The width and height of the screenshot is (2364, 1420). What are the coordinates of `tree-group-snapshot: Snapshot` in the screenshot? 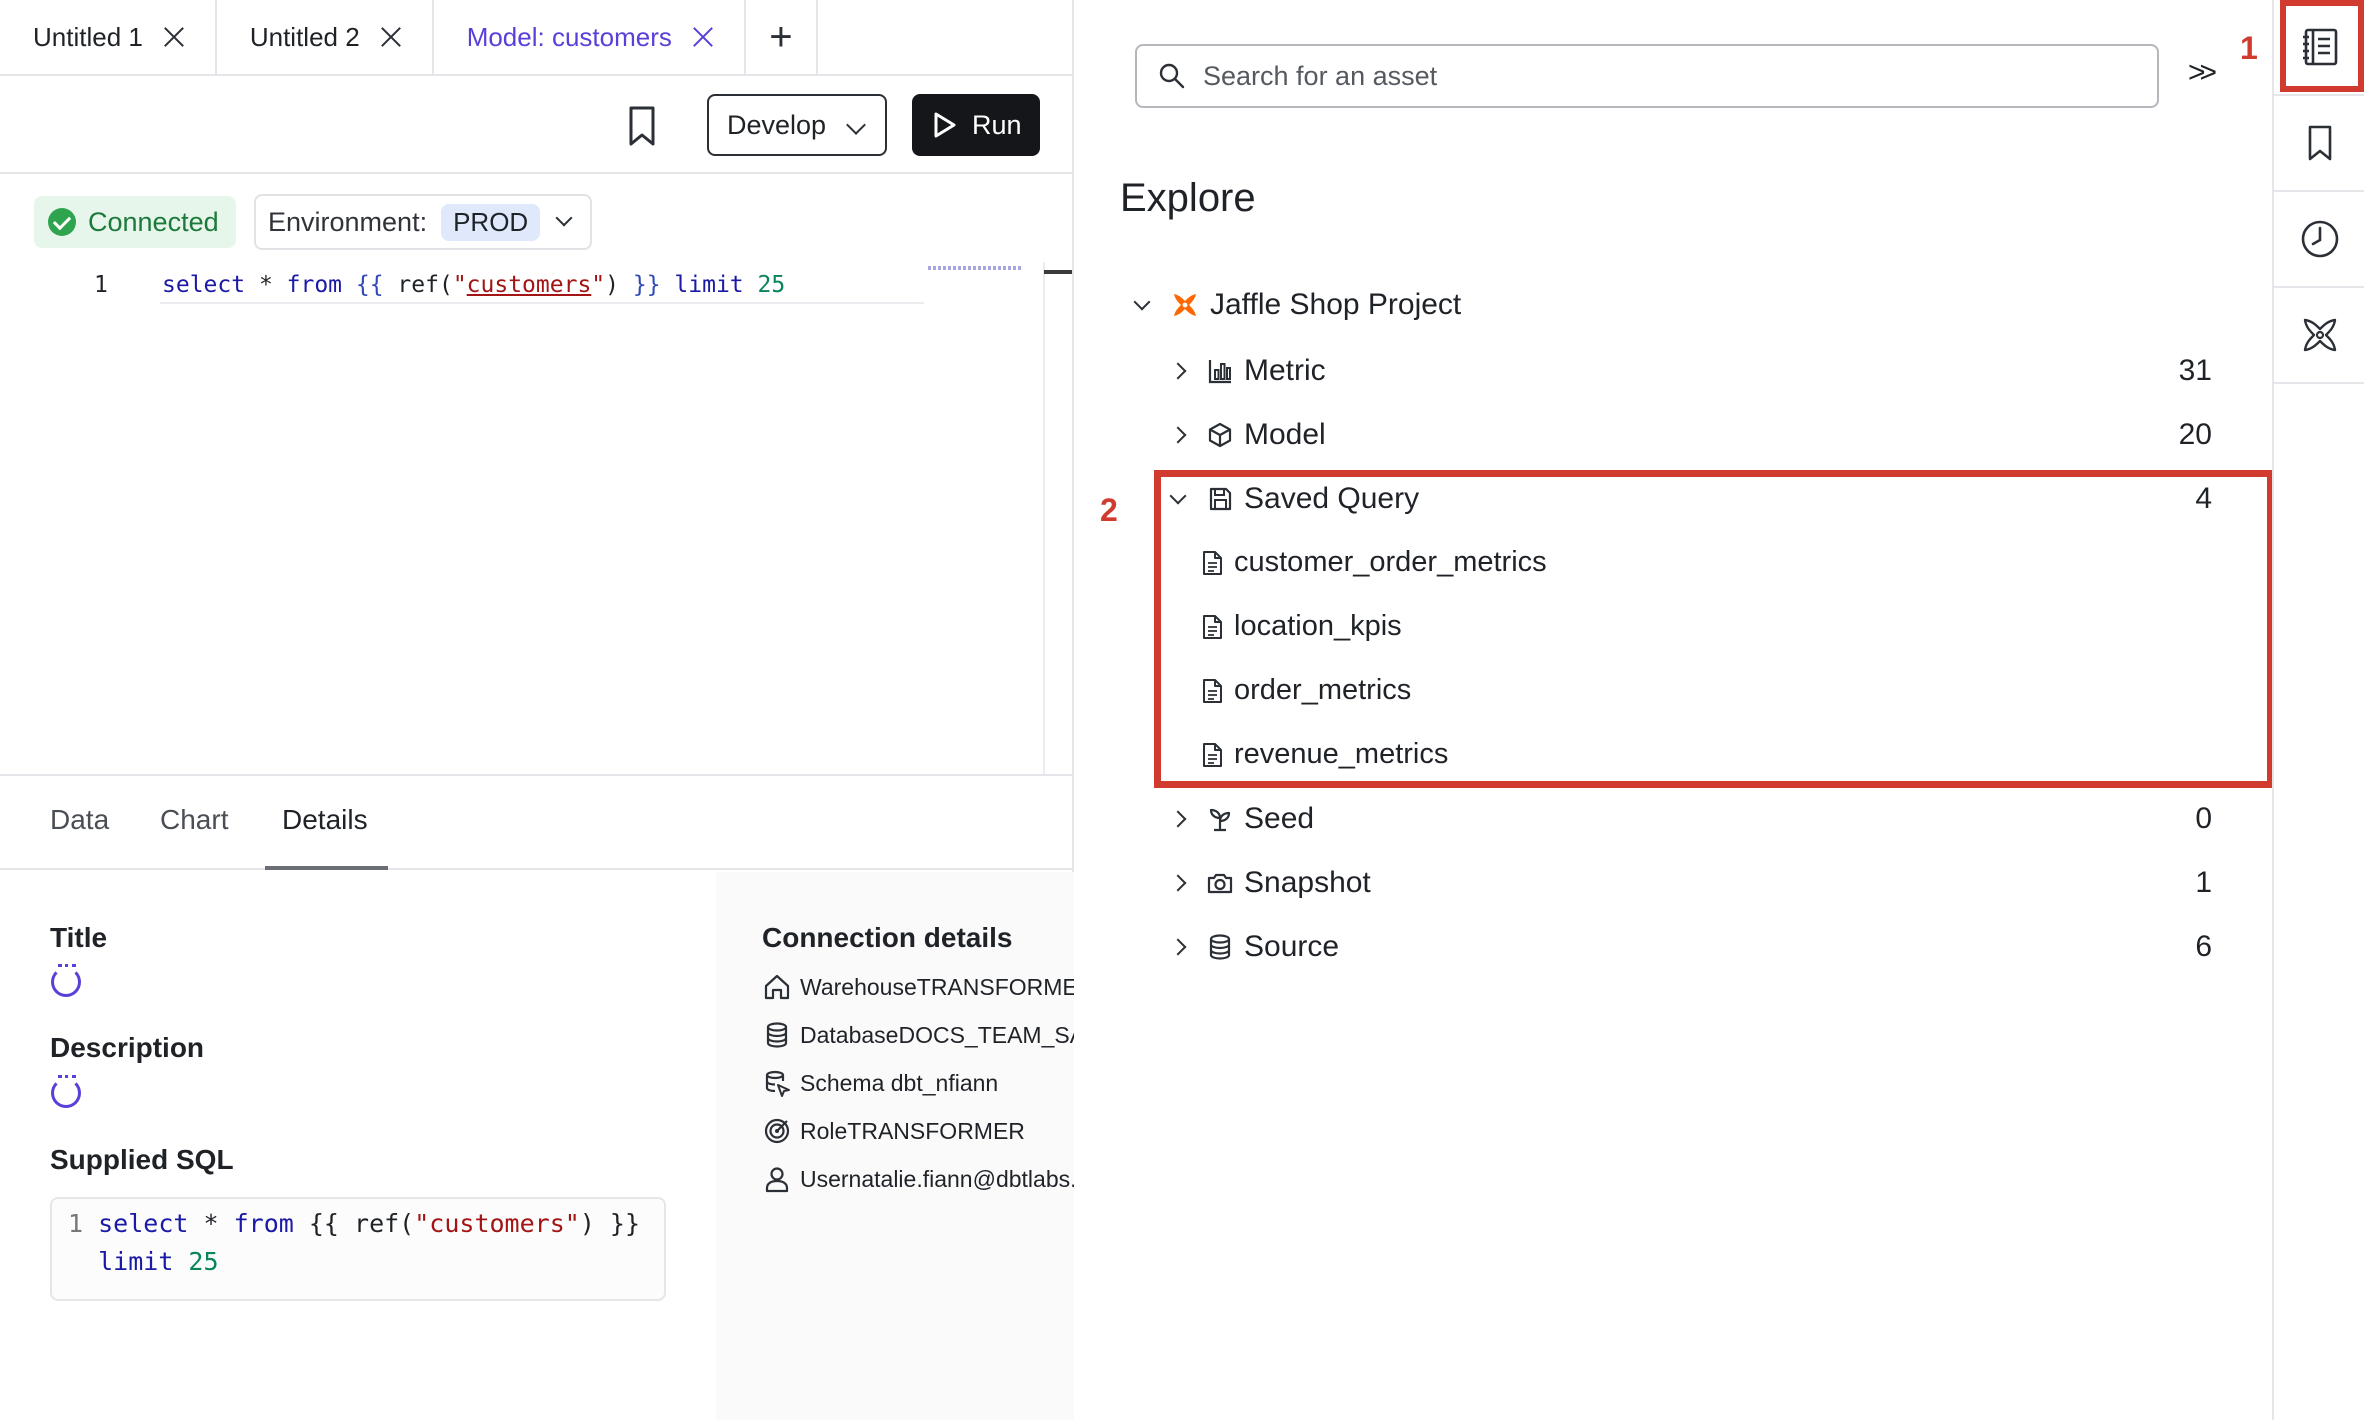 It's located at (1270, 883).